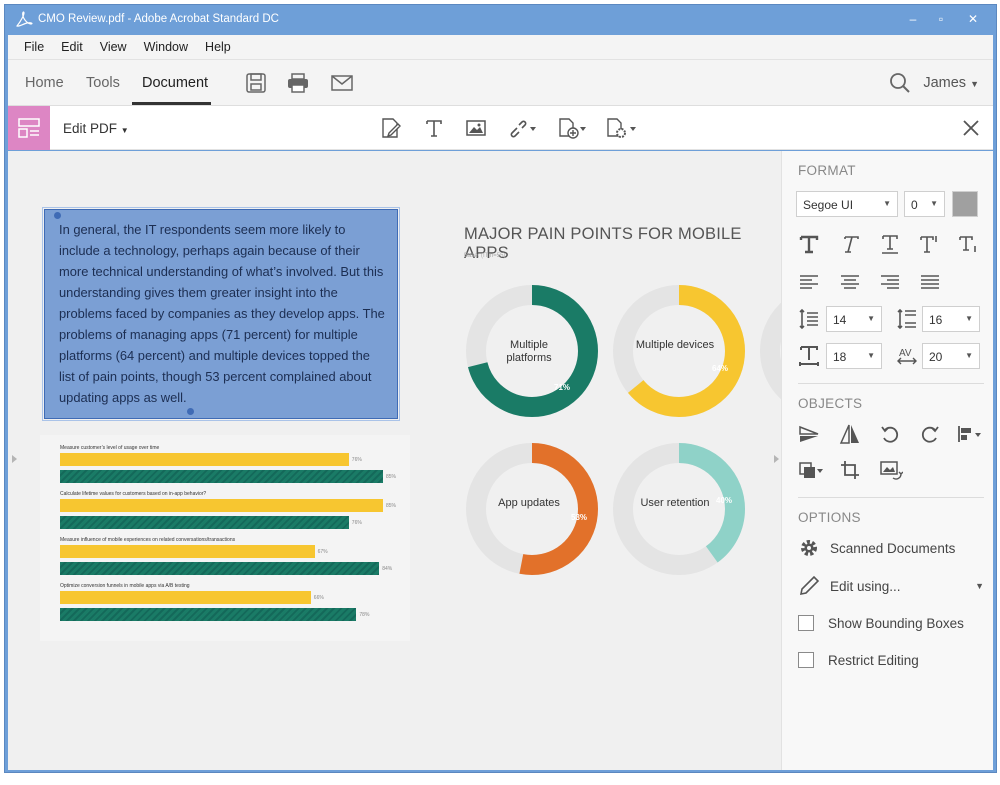  What do you see at coordinates (930, 434) in the screenshot?
I see `rotate-right-icon` at bounding box center [930, 434].